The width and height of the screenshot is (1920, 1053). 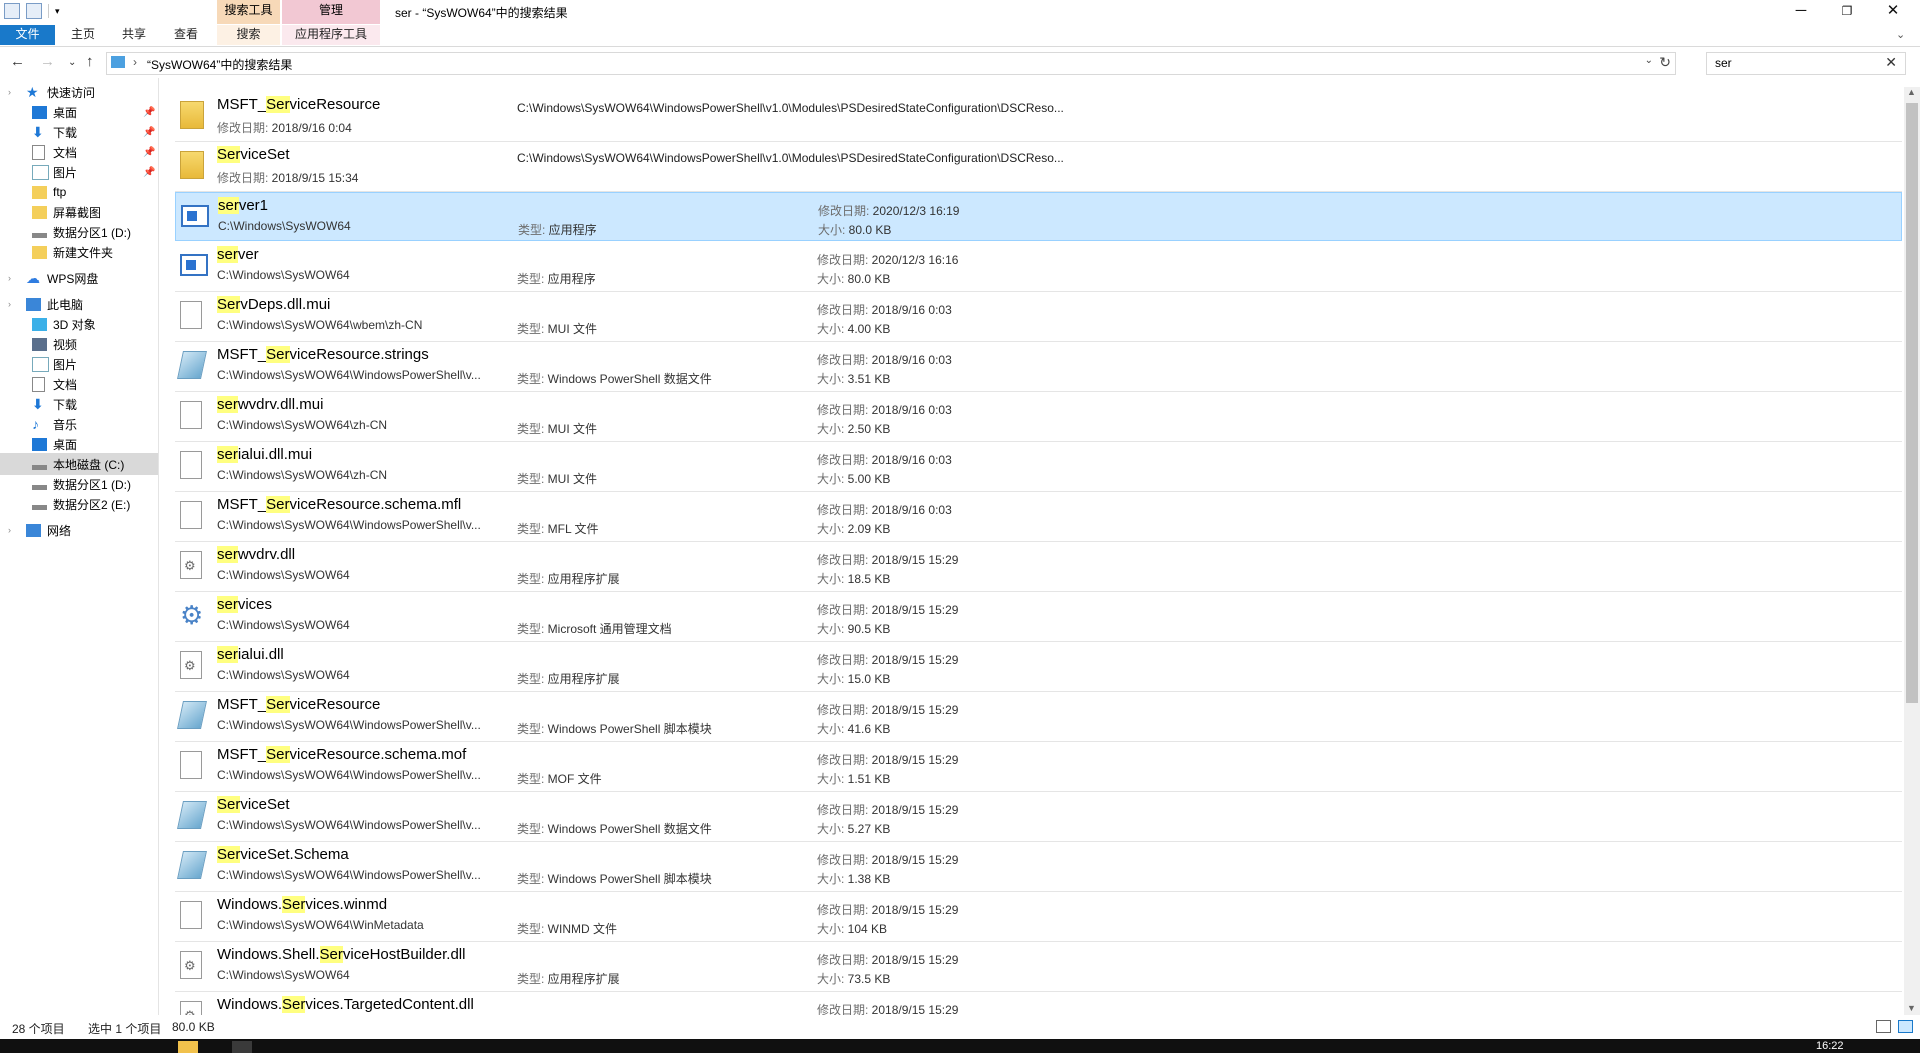 I want to click on scroll-up-icon: ▲, so click(x=1911, y=92).